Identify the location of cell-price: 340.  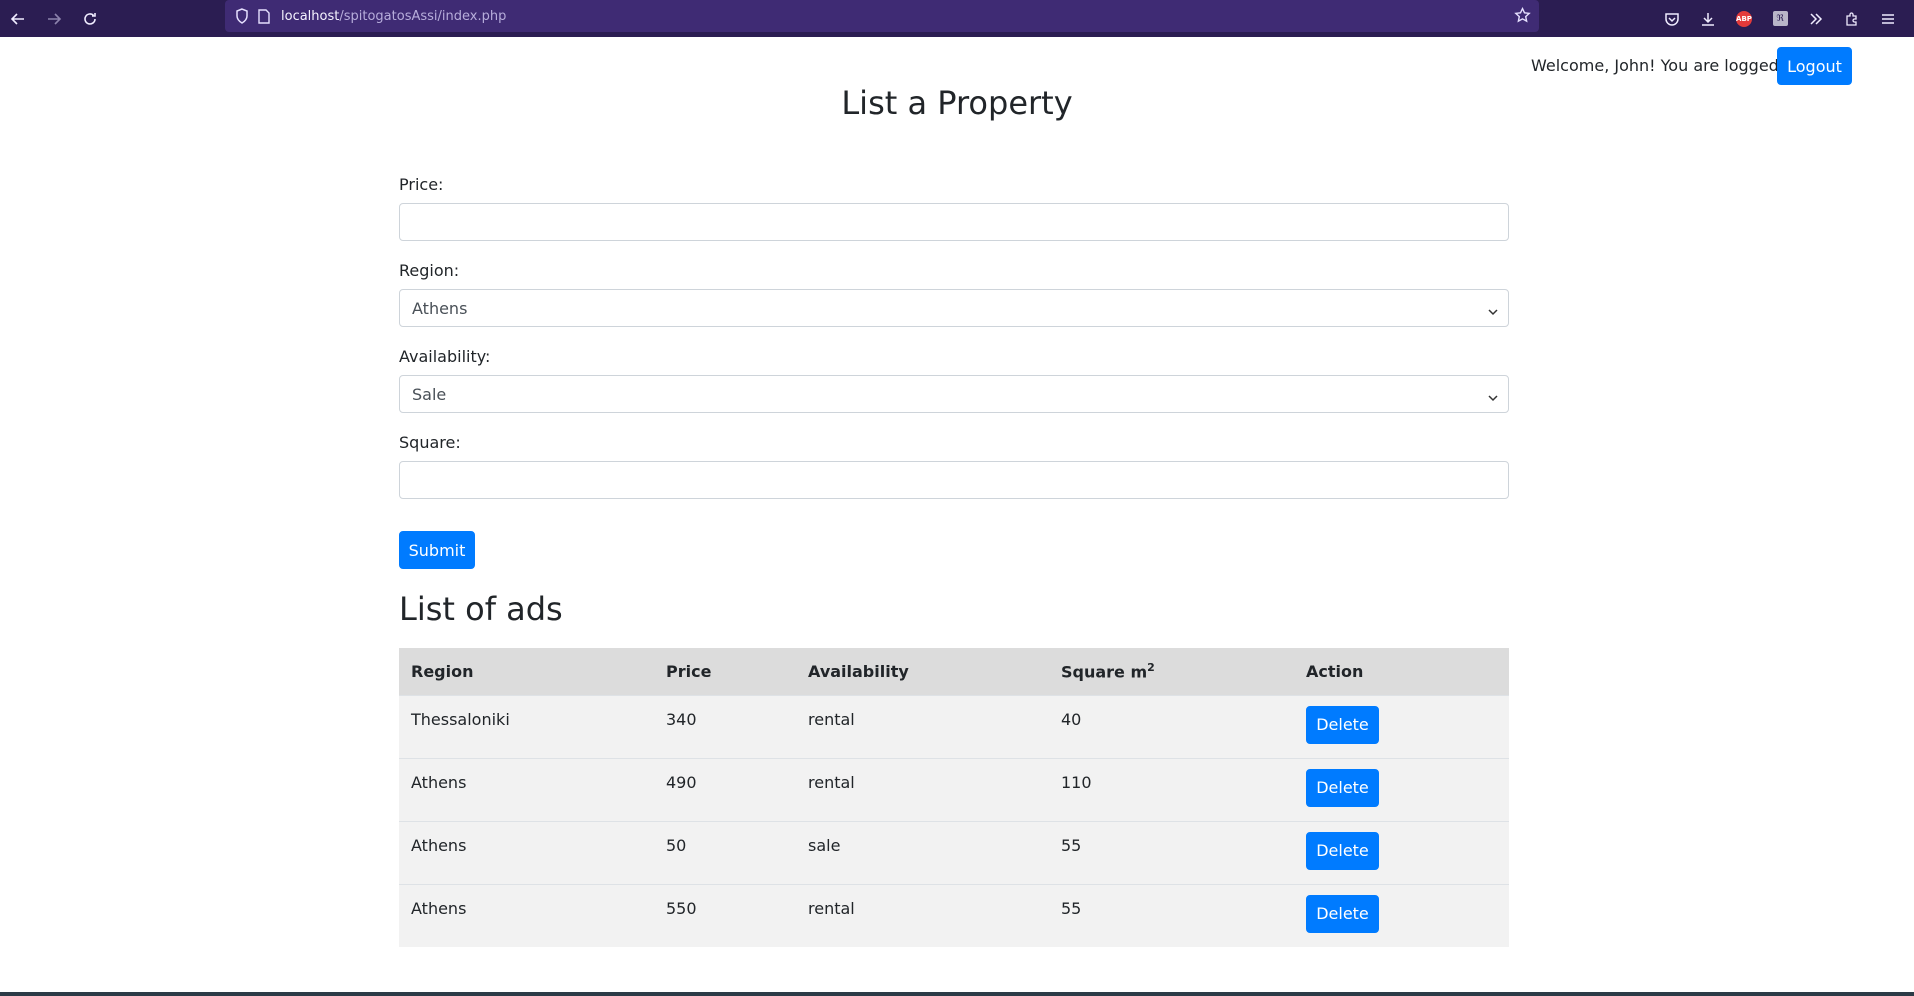
(681, 719).